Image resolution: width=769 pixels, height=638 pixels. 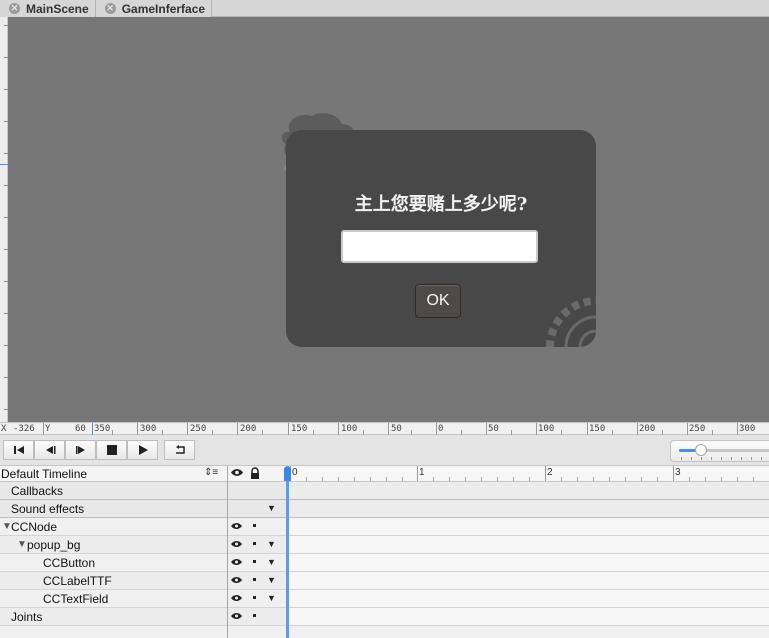 What do you see at coordinates (102, 429) in the screenshot?
I see `ruler-tick-label: 350` at bounding box center [102, 429].